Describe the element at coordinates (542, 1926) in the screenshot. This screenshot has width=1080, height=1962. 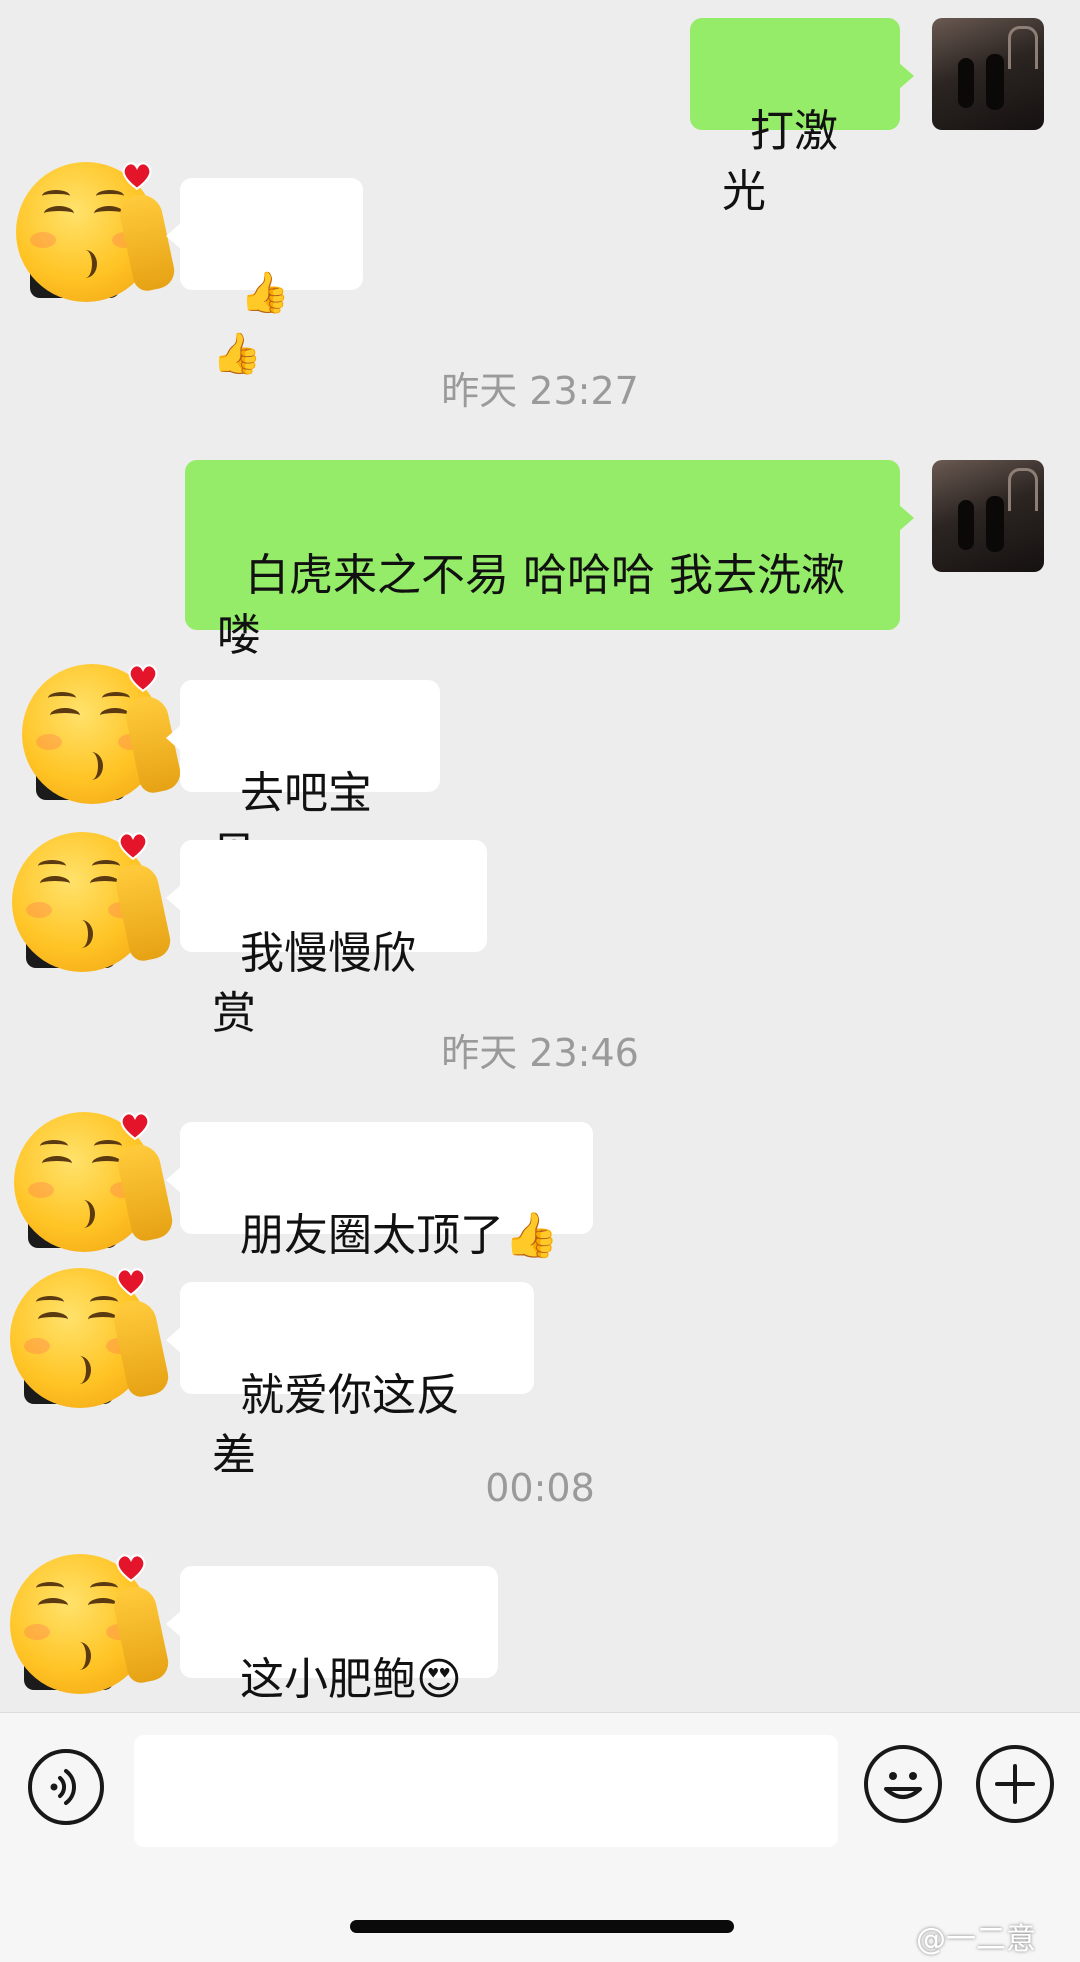
I see `home-indicator` at that location.